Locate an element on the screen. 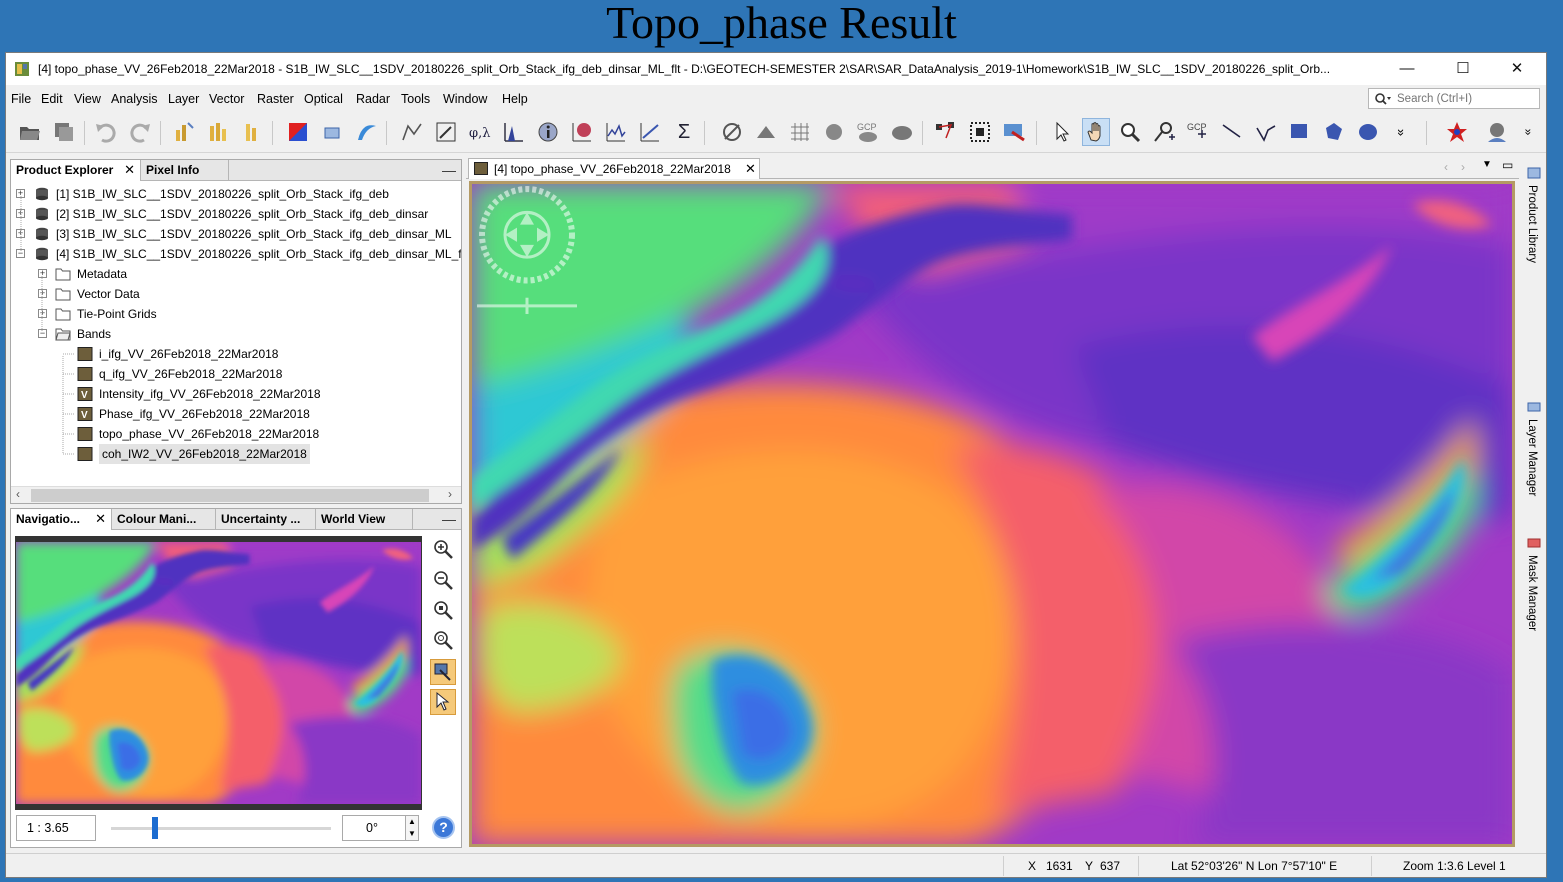 The width and height of the screenshot is (1563, 882). histogram-button is located at coordinates (514, 132).